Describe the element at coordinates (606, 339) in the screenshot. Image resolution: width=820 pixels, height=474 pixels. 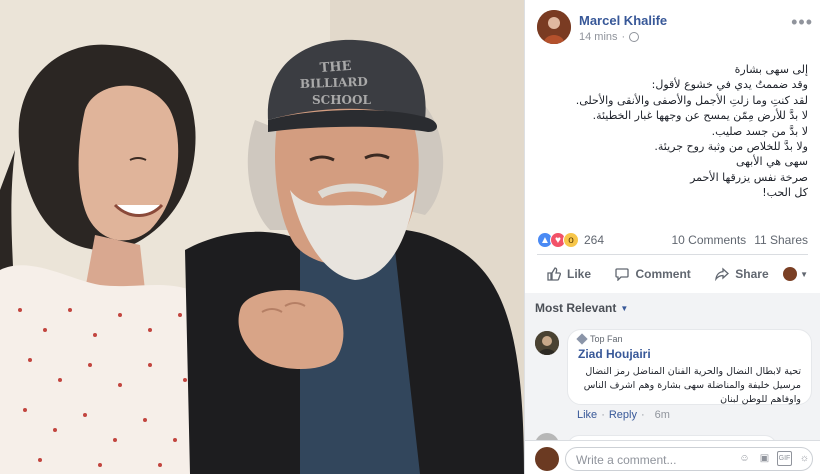
I see `top-fan-label: Top Fan` at that location.